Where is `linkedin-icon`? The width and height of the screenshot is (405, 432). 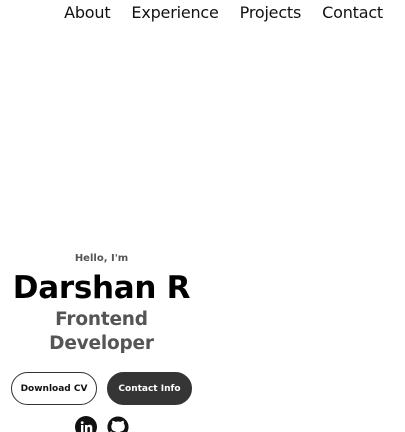 linkedin-icon is located at coordinates (85, 424).